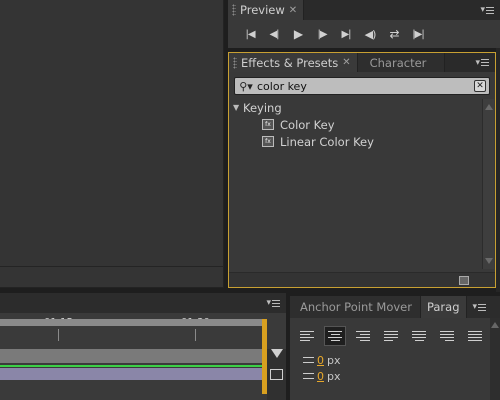 The height and width of the screenshot is (400, 500). Describe the element at coordinates (480, 86) in the screenshot. I see `clear-search-icon: ✕` at that location.